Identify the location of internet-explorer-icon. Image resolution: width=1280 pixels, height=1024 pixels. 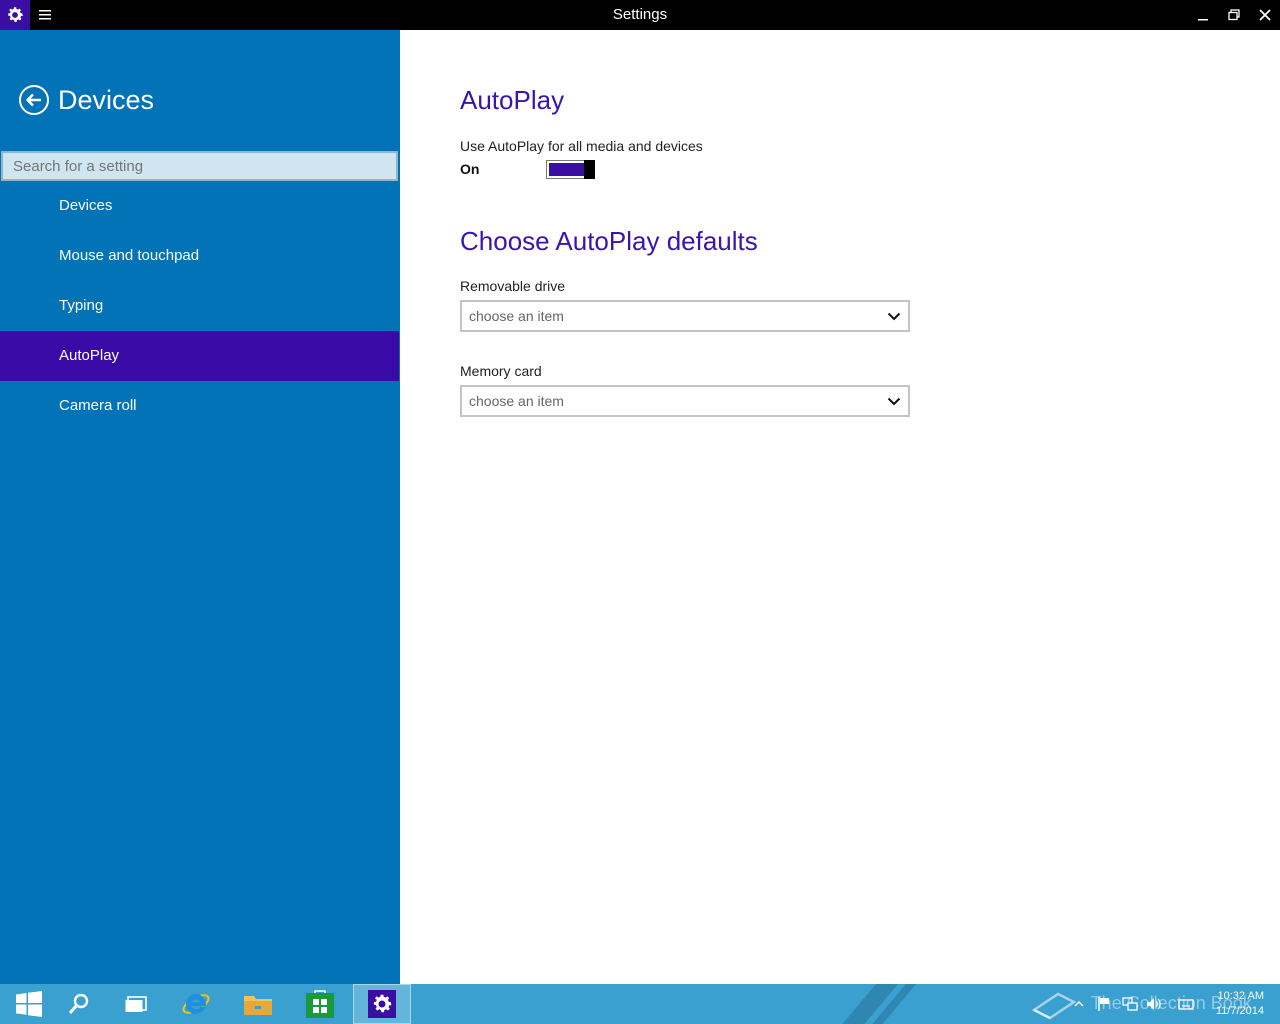
(196, 1003).